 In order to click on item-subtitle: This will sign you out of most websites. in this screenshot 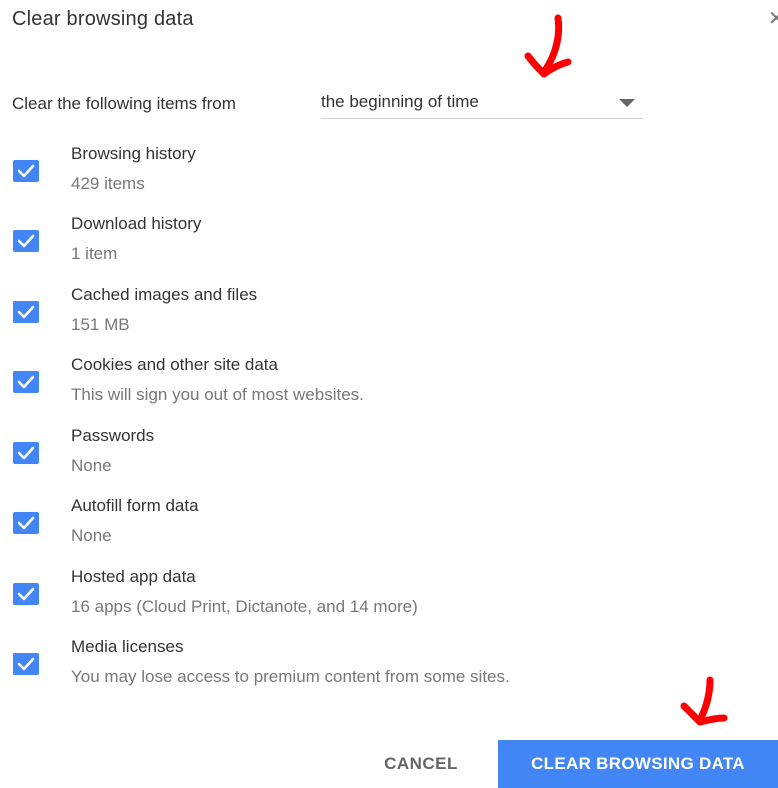, I will do `click(217, 394)`.